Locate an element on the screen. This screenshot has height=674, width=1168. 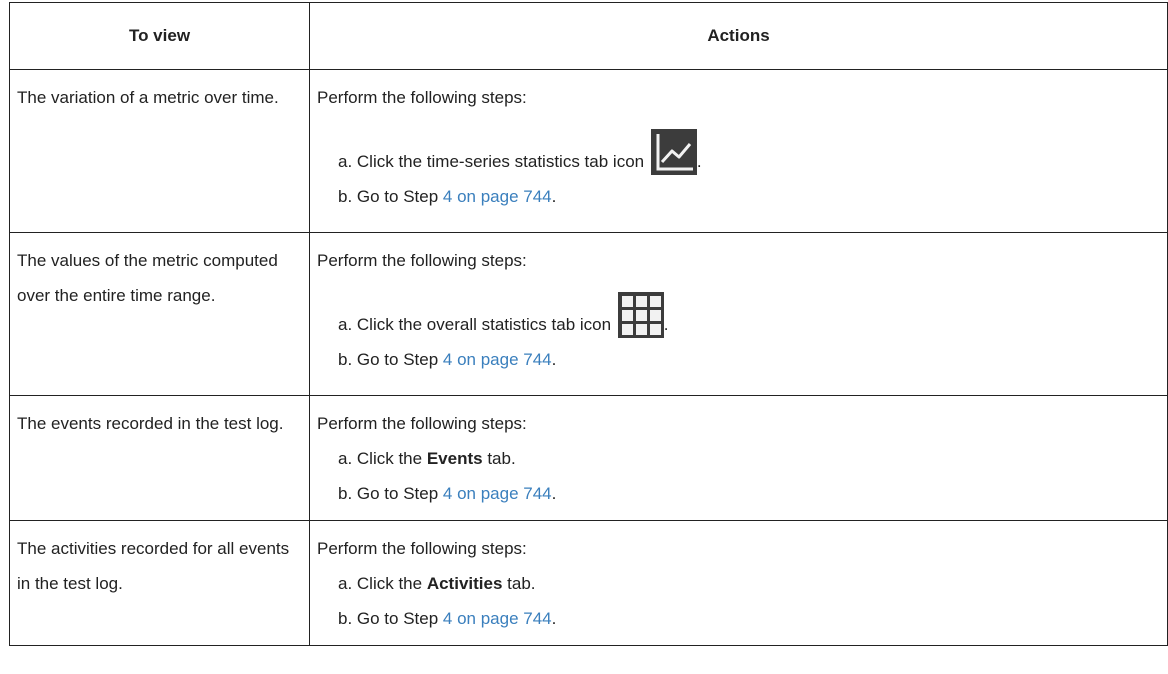
to-view-cell: The variation of a metric over time. is located at coordinates (159, 151).